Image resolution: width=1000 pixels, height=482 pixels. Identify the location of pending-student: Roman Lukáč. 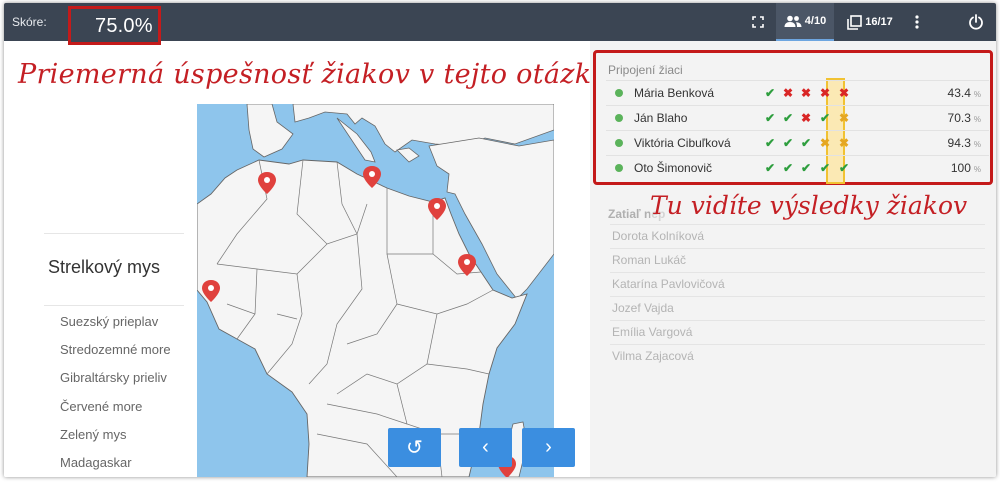
(649, 260).